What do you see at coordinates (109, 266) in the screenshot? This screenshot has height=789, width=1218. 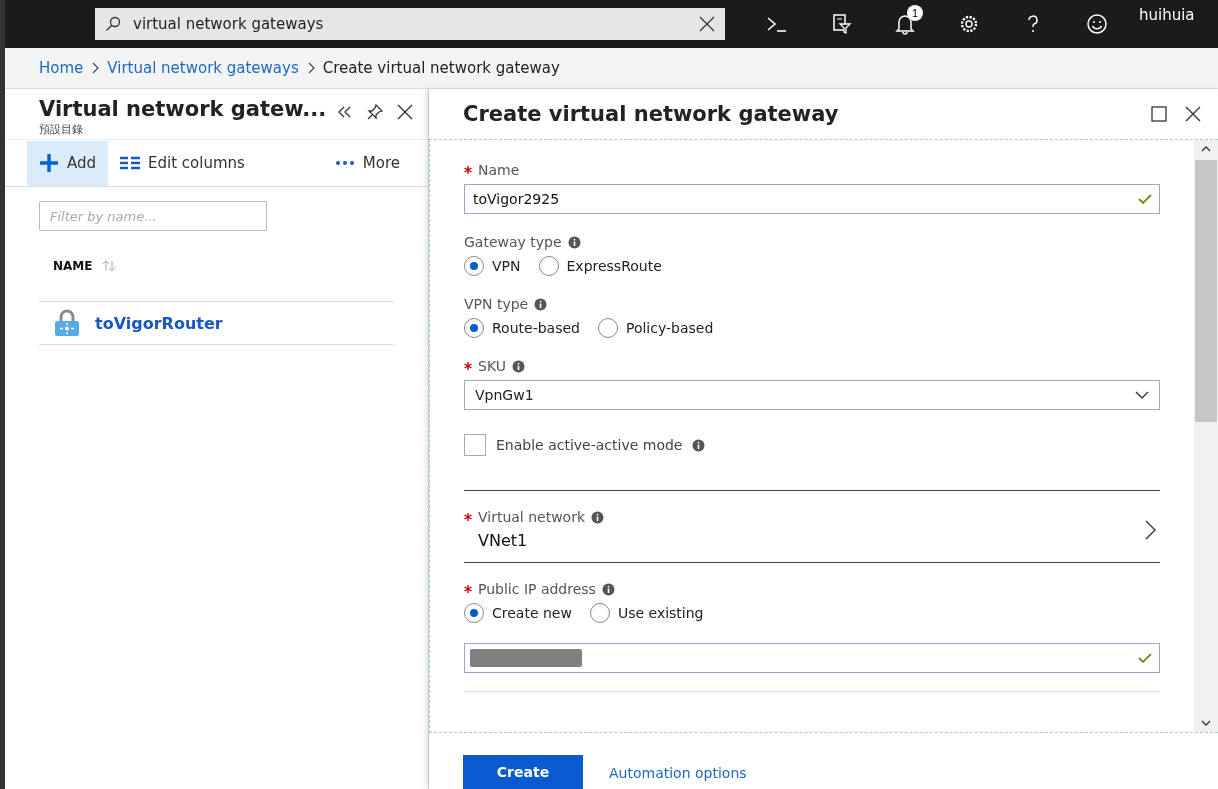 I see `sort-icon` at bounding box center [109, 266].